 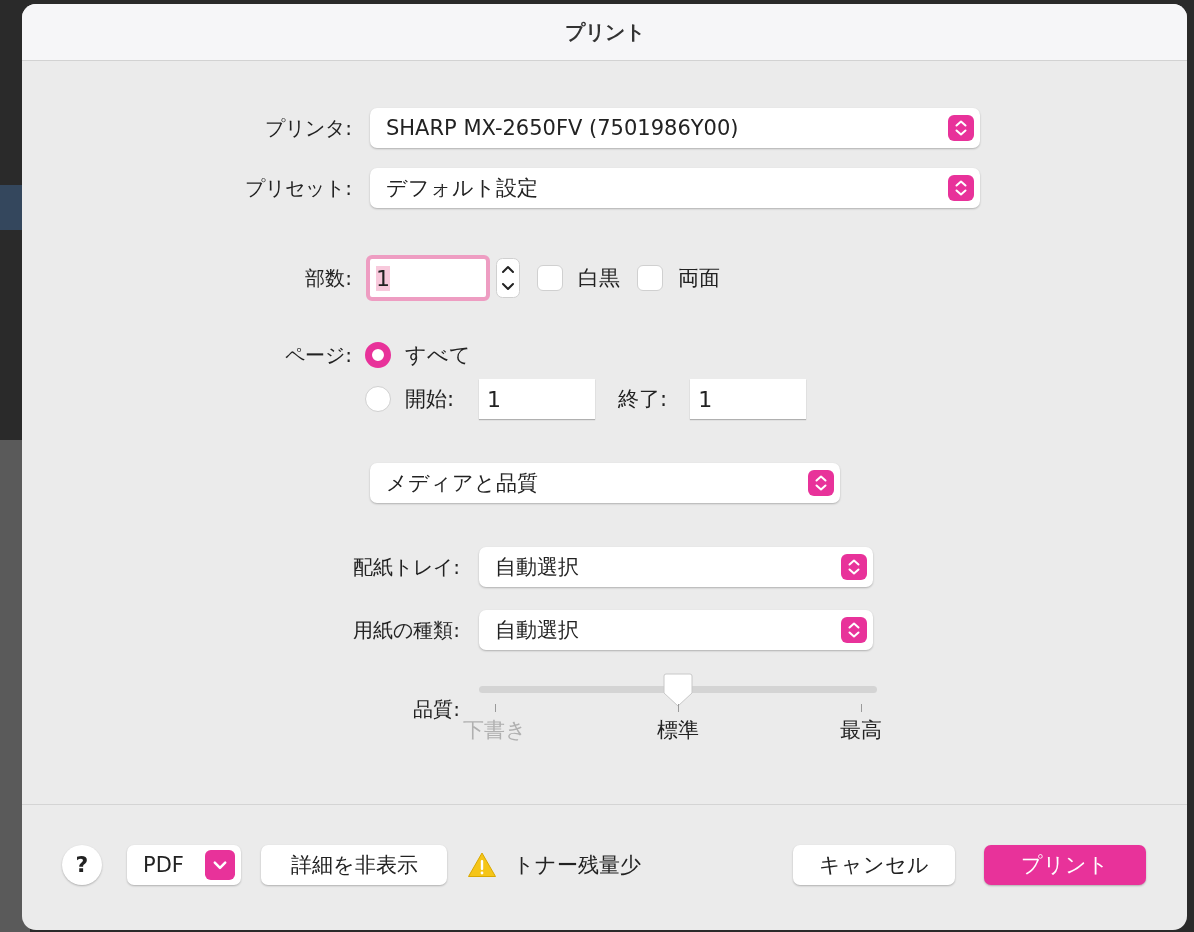 What do you see at coordinates (482, 864) in the screenshot?
I see `warning-icon` at bounding box center [482, 864].